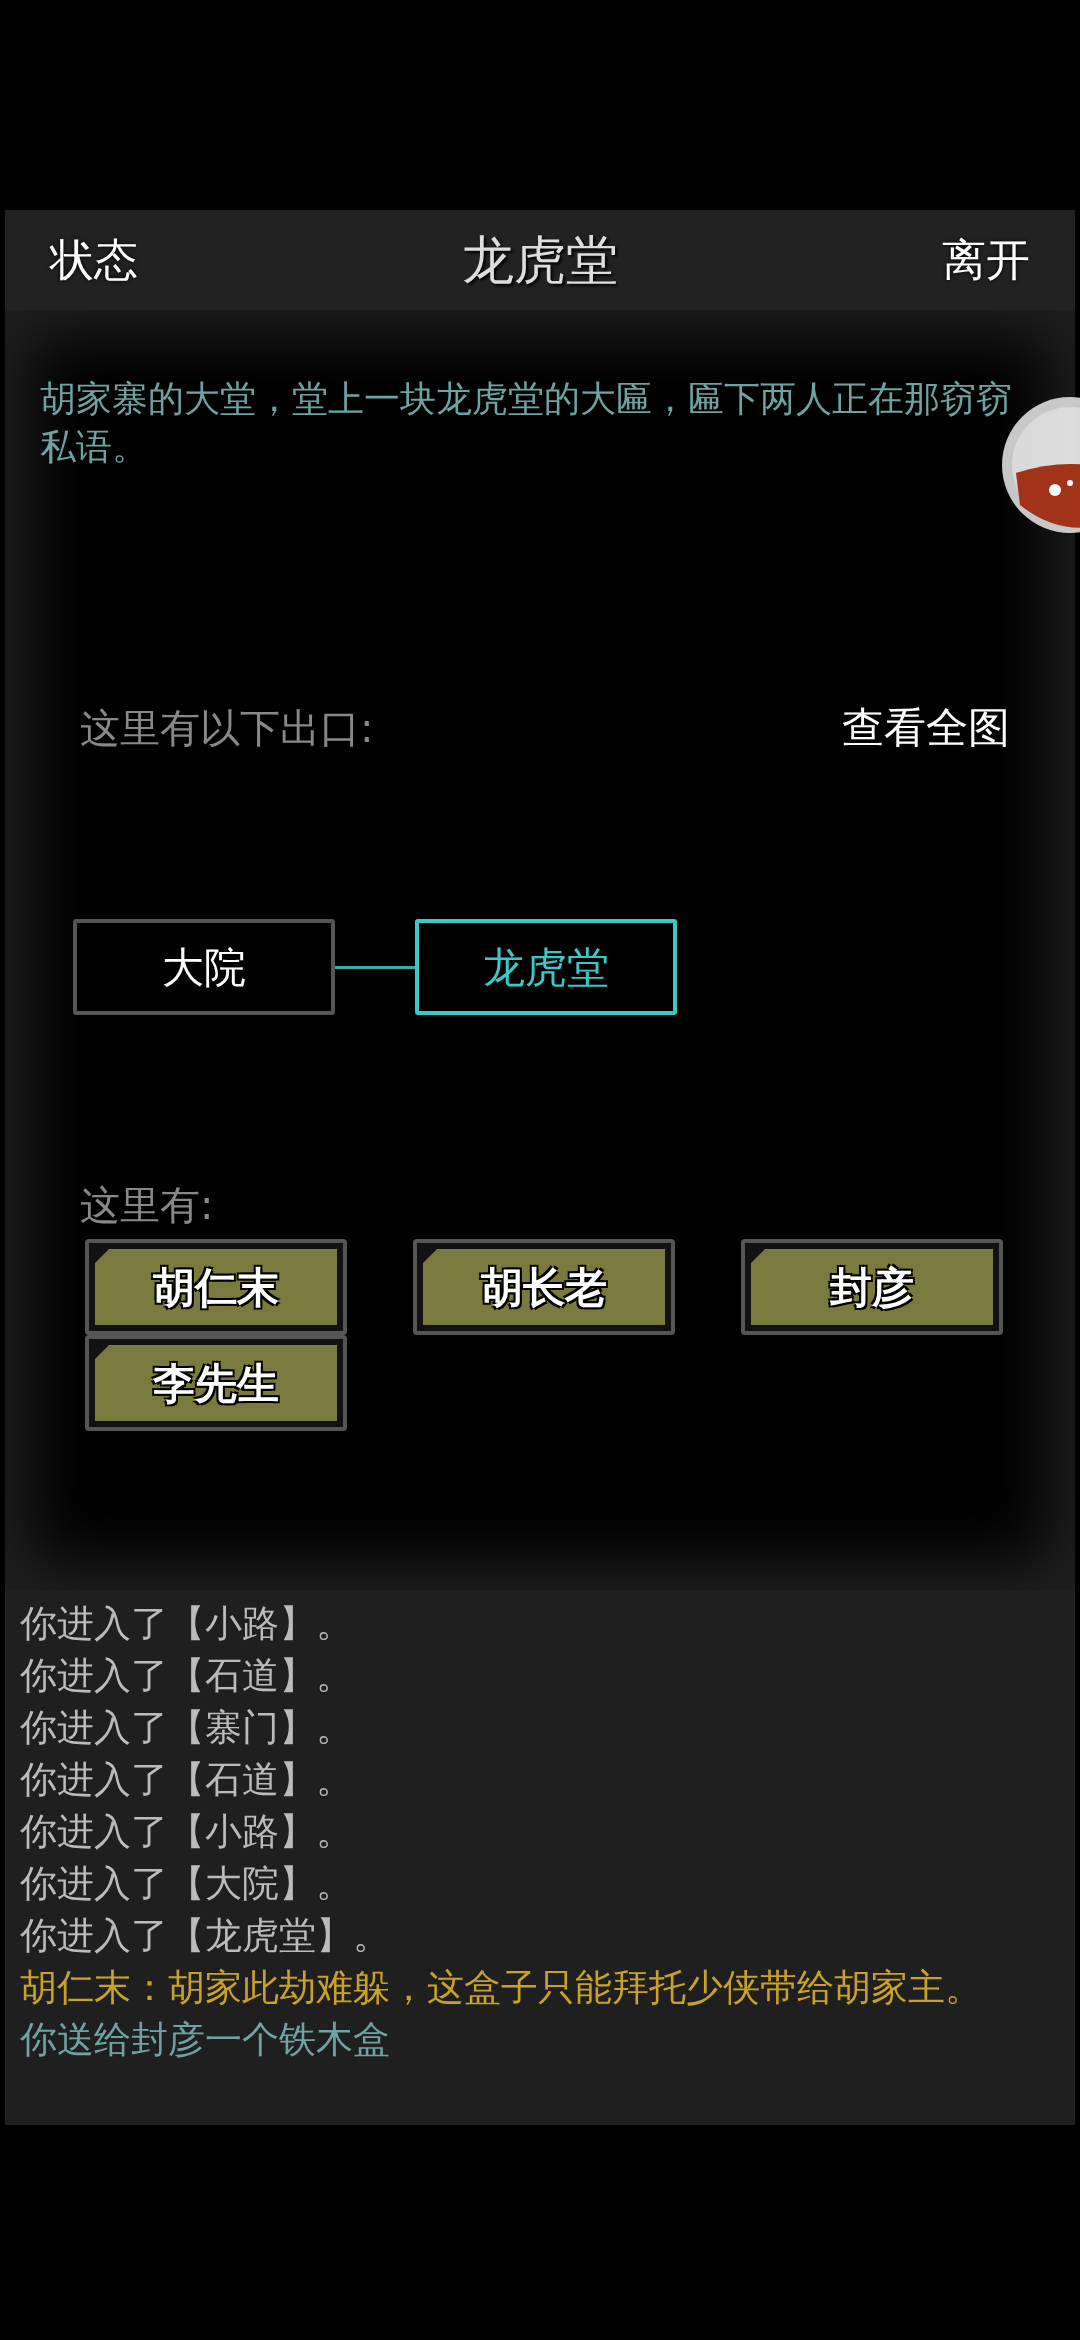  I want to click on log-line: 你进入了【大院】。, so click(187, 1884).